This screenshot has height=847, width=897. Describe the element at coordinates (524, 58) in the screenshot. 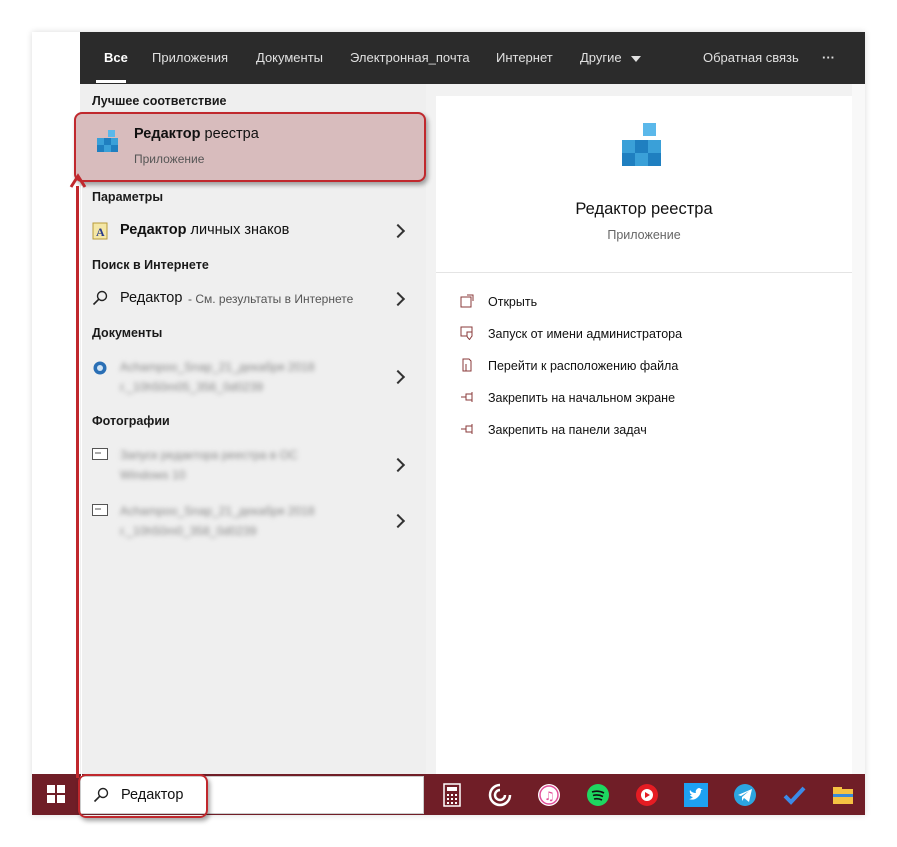

I see `tab-internet: Интернет` at that location.